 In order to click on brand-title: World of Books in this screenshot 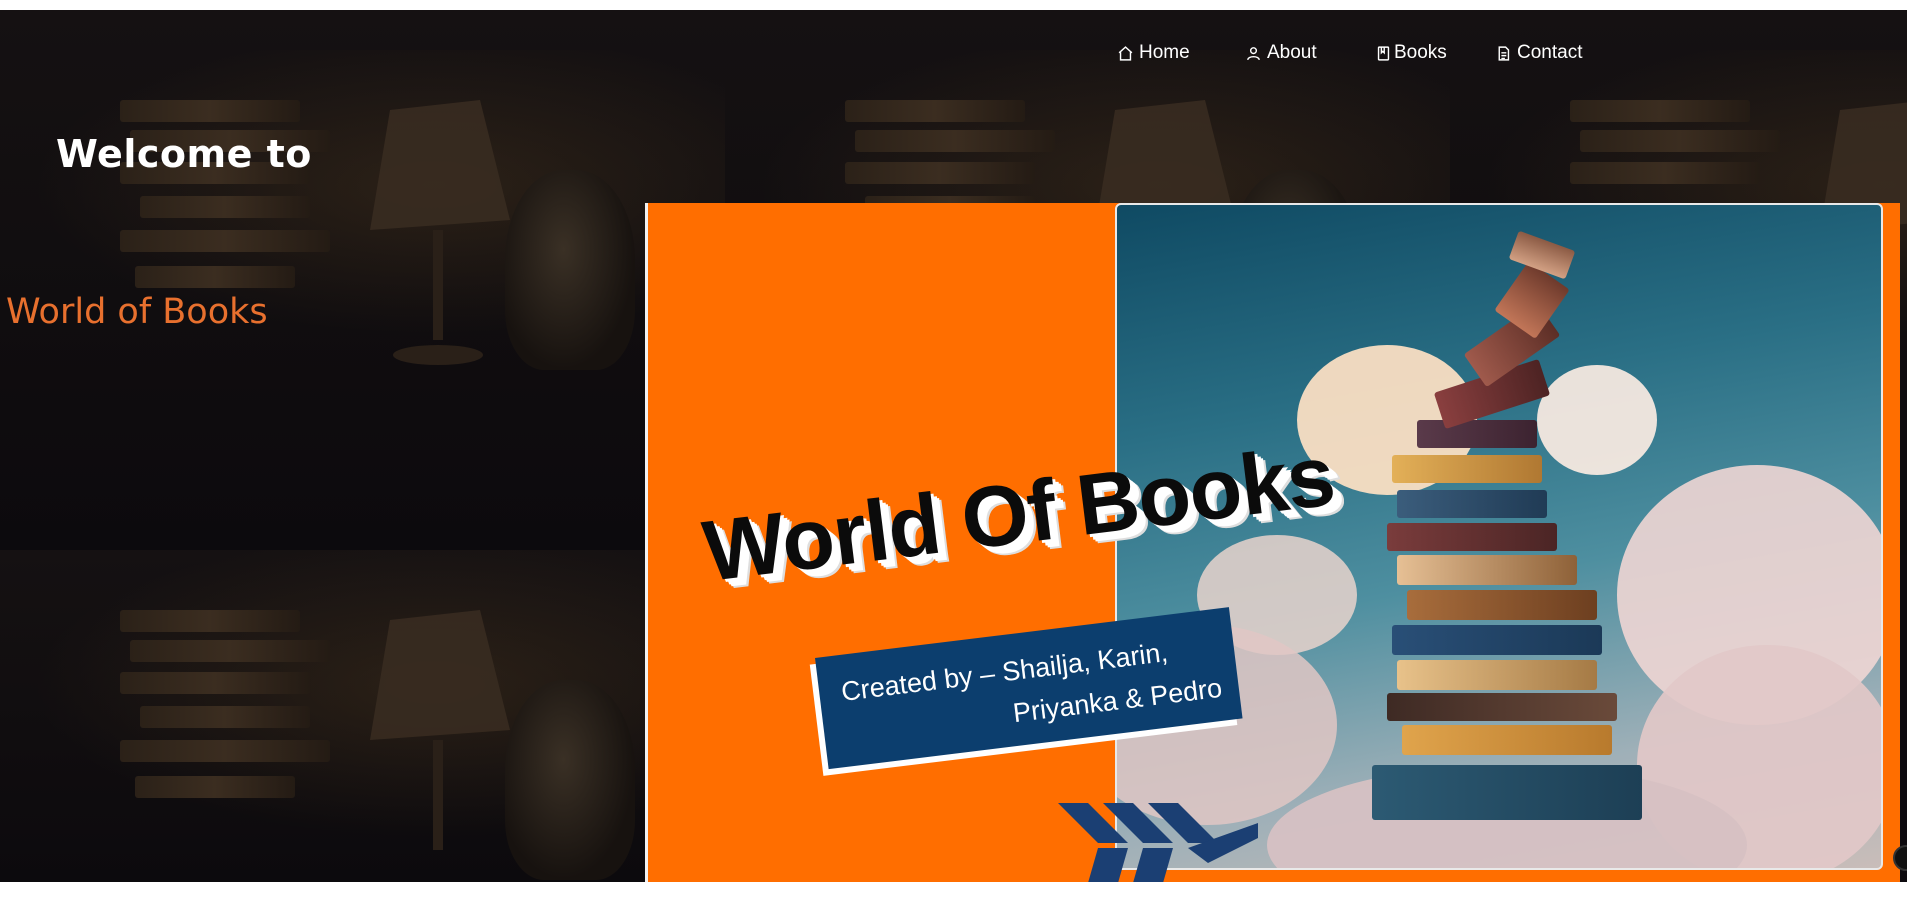, I will do `click(137, 312)`.